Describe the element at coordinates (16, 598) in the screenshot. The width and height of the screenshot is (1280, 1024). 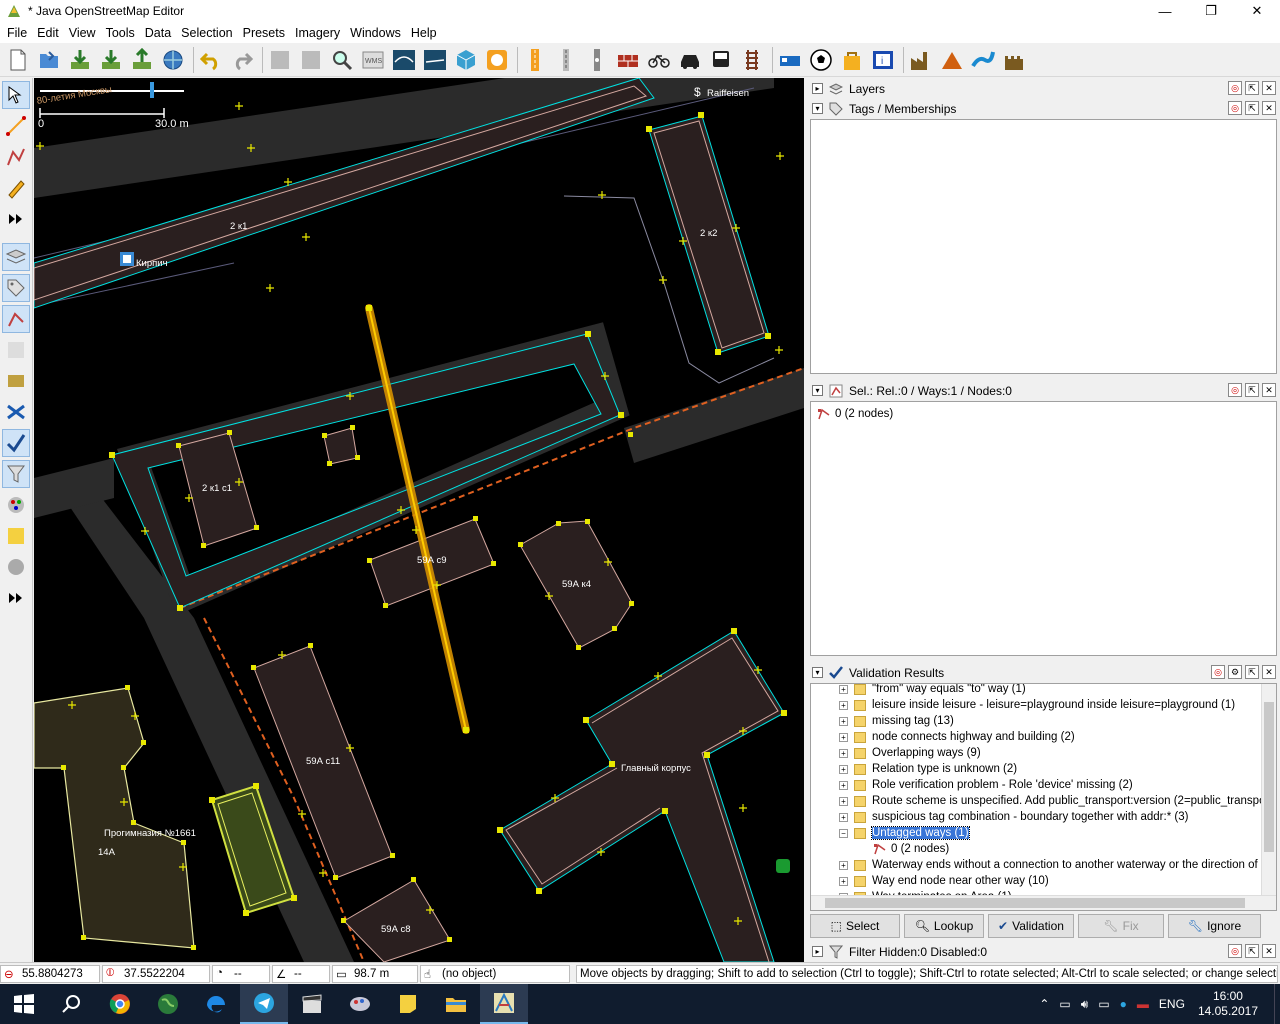
I see `more-dialogs-button` at that location.